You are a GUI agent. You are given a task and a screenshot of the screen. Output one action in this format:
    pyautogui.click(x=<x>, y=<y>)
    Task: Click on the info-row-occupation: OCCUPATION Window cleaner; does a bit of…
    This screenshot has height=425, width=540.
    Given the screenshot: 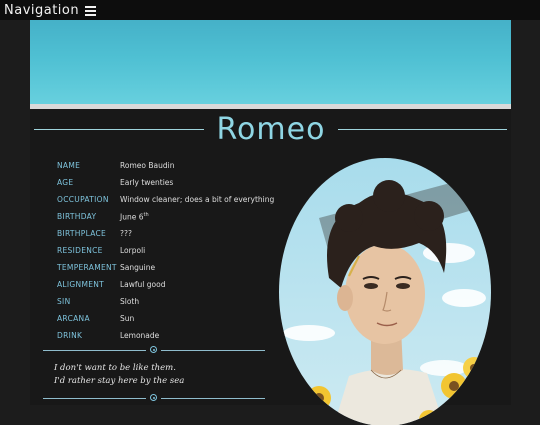 What is the action you would take?
    pyautogui.click(x=177, y=199)
    